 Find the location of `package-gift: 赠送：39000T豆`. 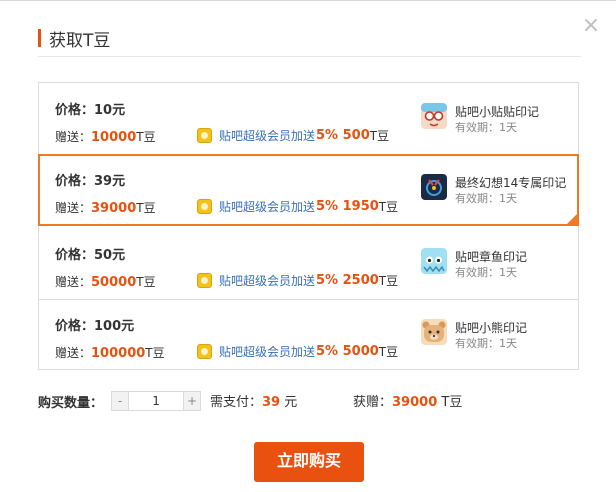

package-gift: 赠送：39000T豆 is located at coordinates (105, 207).